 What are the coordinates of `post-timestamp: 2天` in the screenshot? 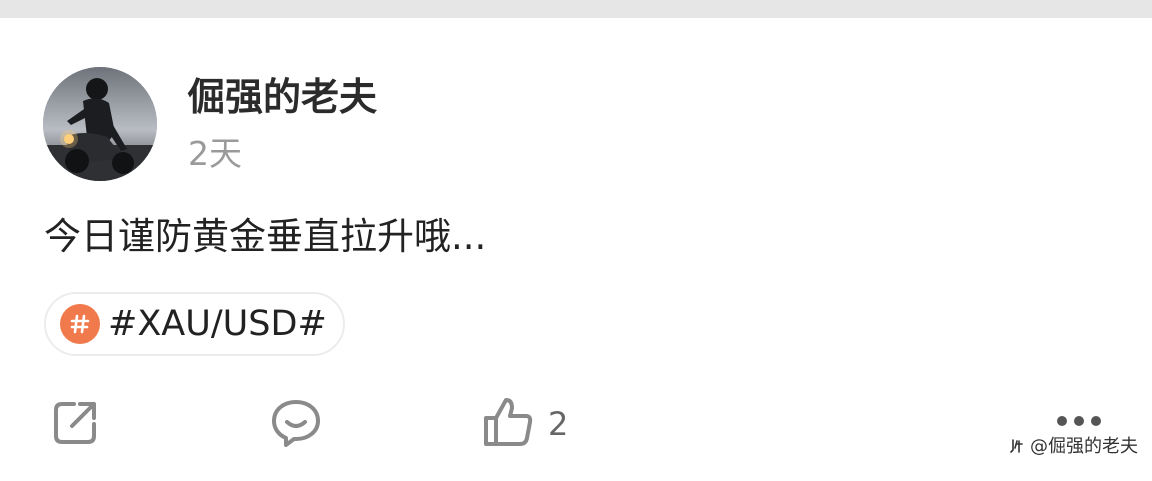 It's located at (215, 153).